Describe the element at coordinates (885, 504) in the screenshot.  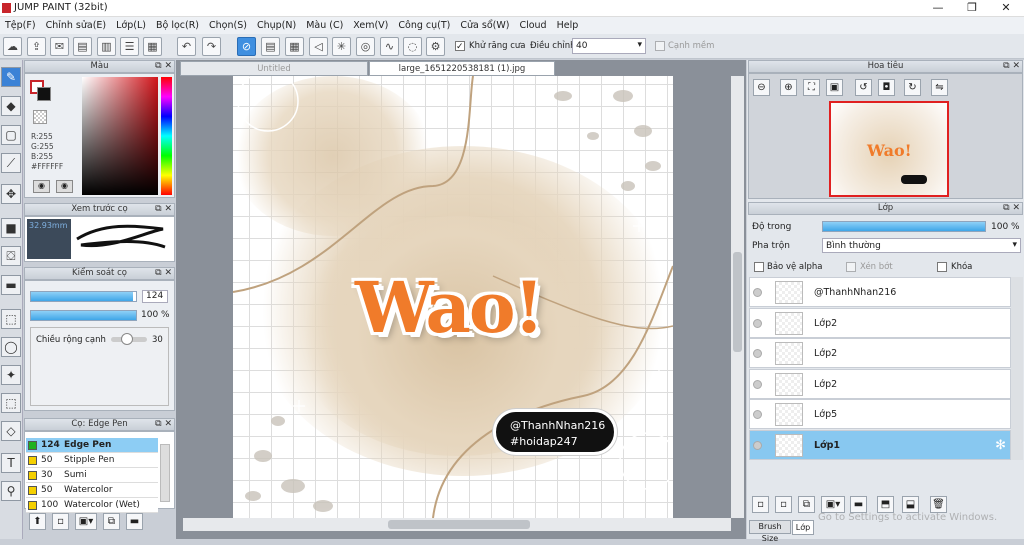
I see `merge-icon: ⬒` at that location.